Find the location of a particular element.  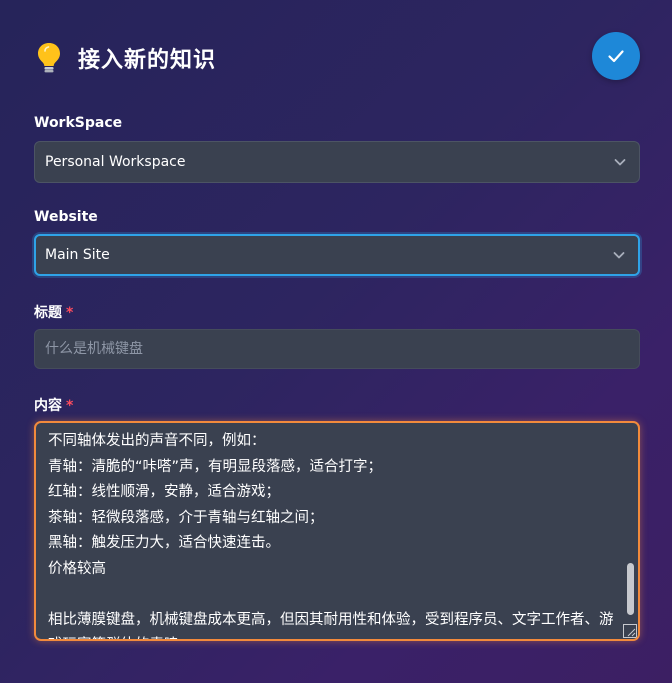

content-line: 黑轴：触发压力大，适合快速连击。 is located at coordinates (164, 543).